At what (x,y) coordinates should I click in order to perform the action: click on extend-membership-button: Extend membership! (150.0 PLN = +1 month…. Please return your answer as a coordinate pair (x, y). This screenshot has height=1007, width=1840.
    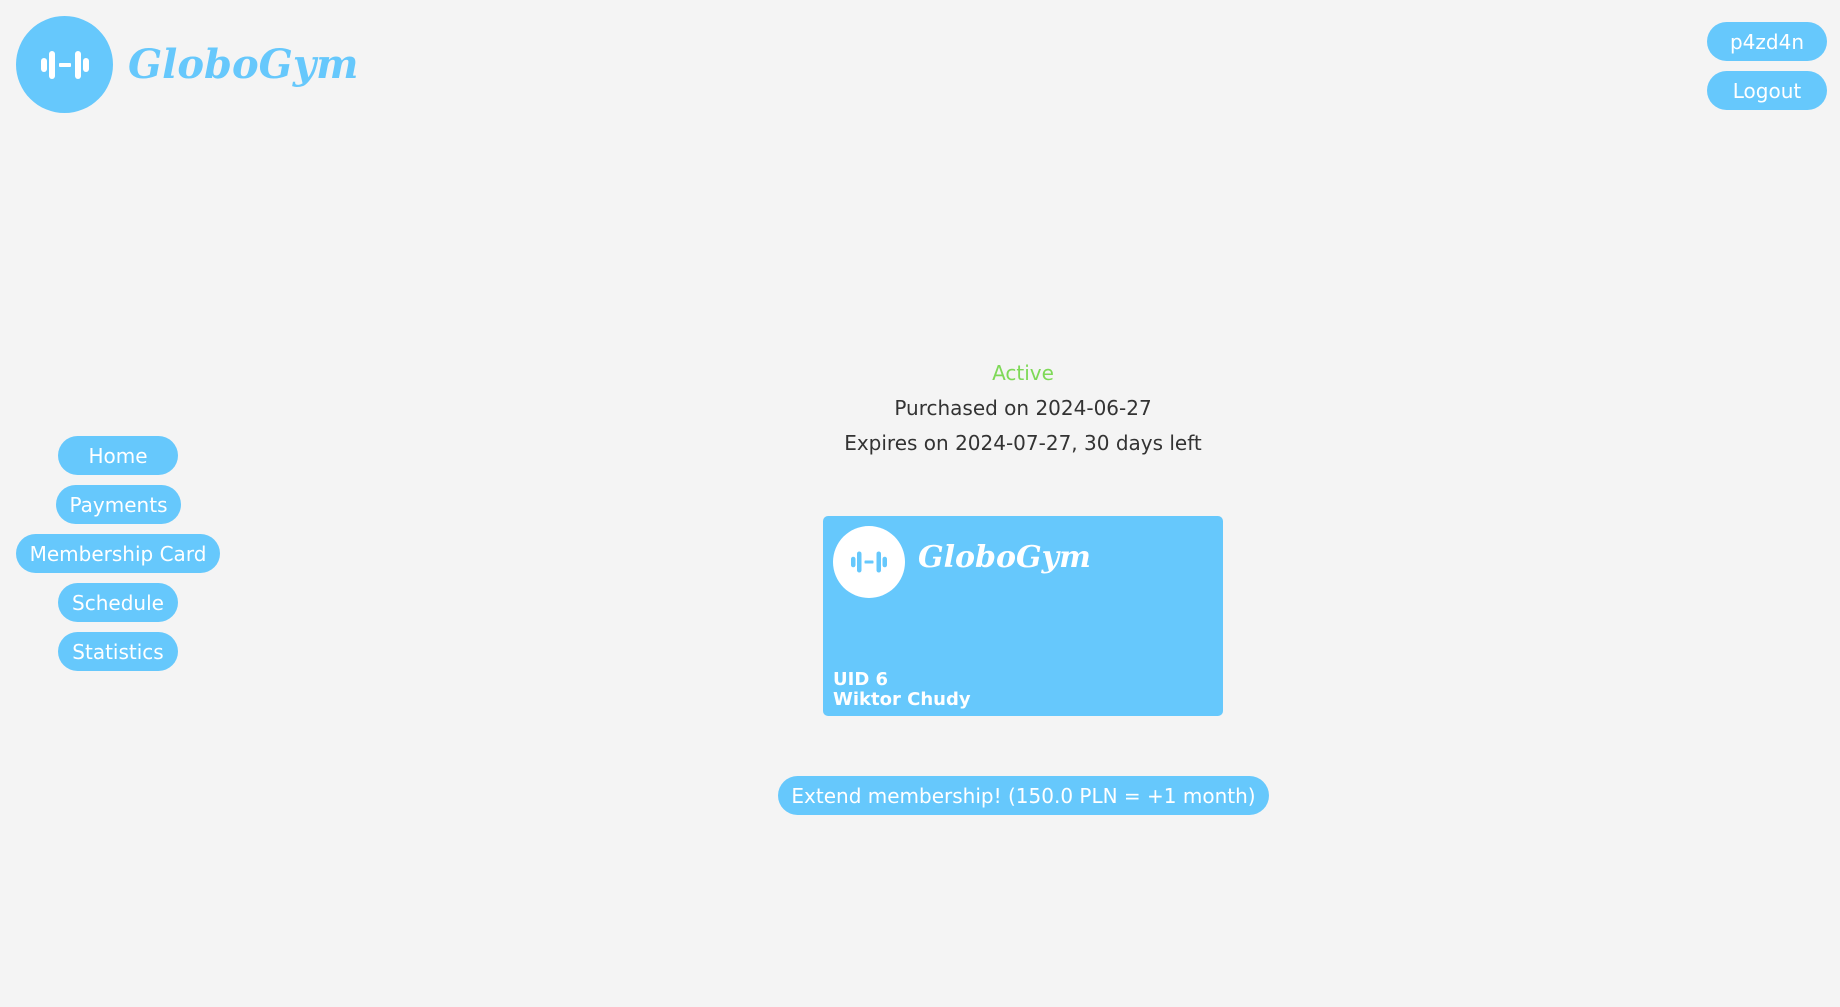
    Looking at the image, I should click on (1023, 795).